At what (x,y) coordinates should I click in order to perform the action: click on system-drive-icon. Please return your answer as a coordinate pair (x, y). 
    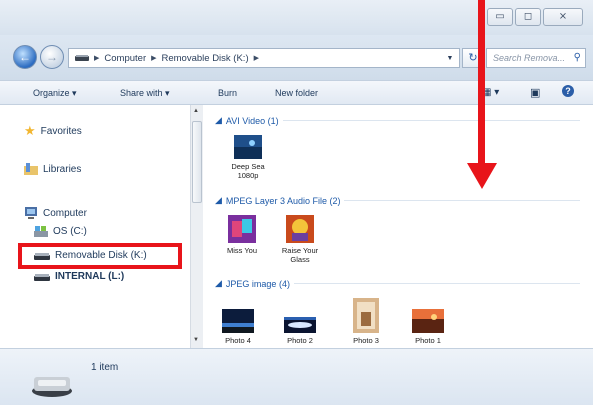
    Looking at the image, I should click on (41, 231).